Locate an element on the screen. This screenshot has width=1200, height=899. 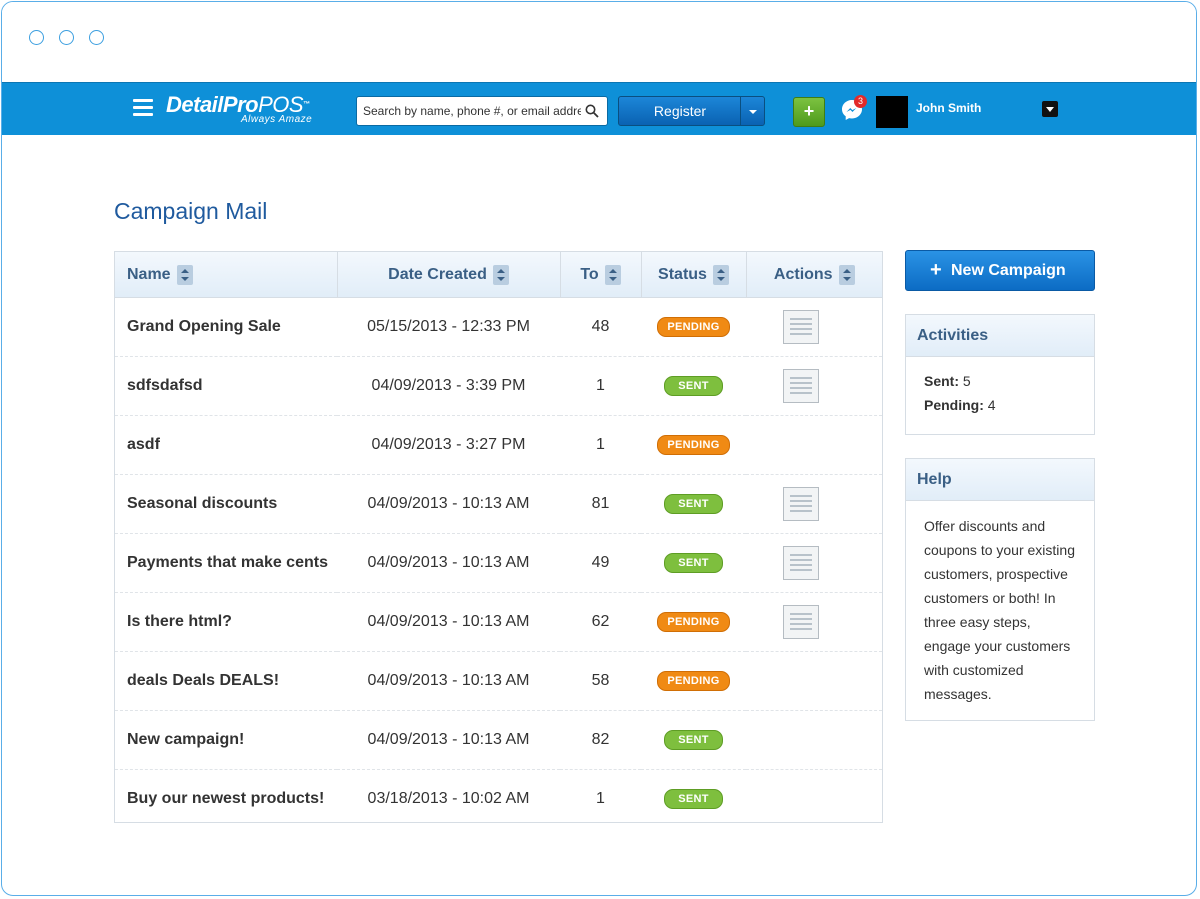
activities-title: Activities is located at coordinates (1000, 336).